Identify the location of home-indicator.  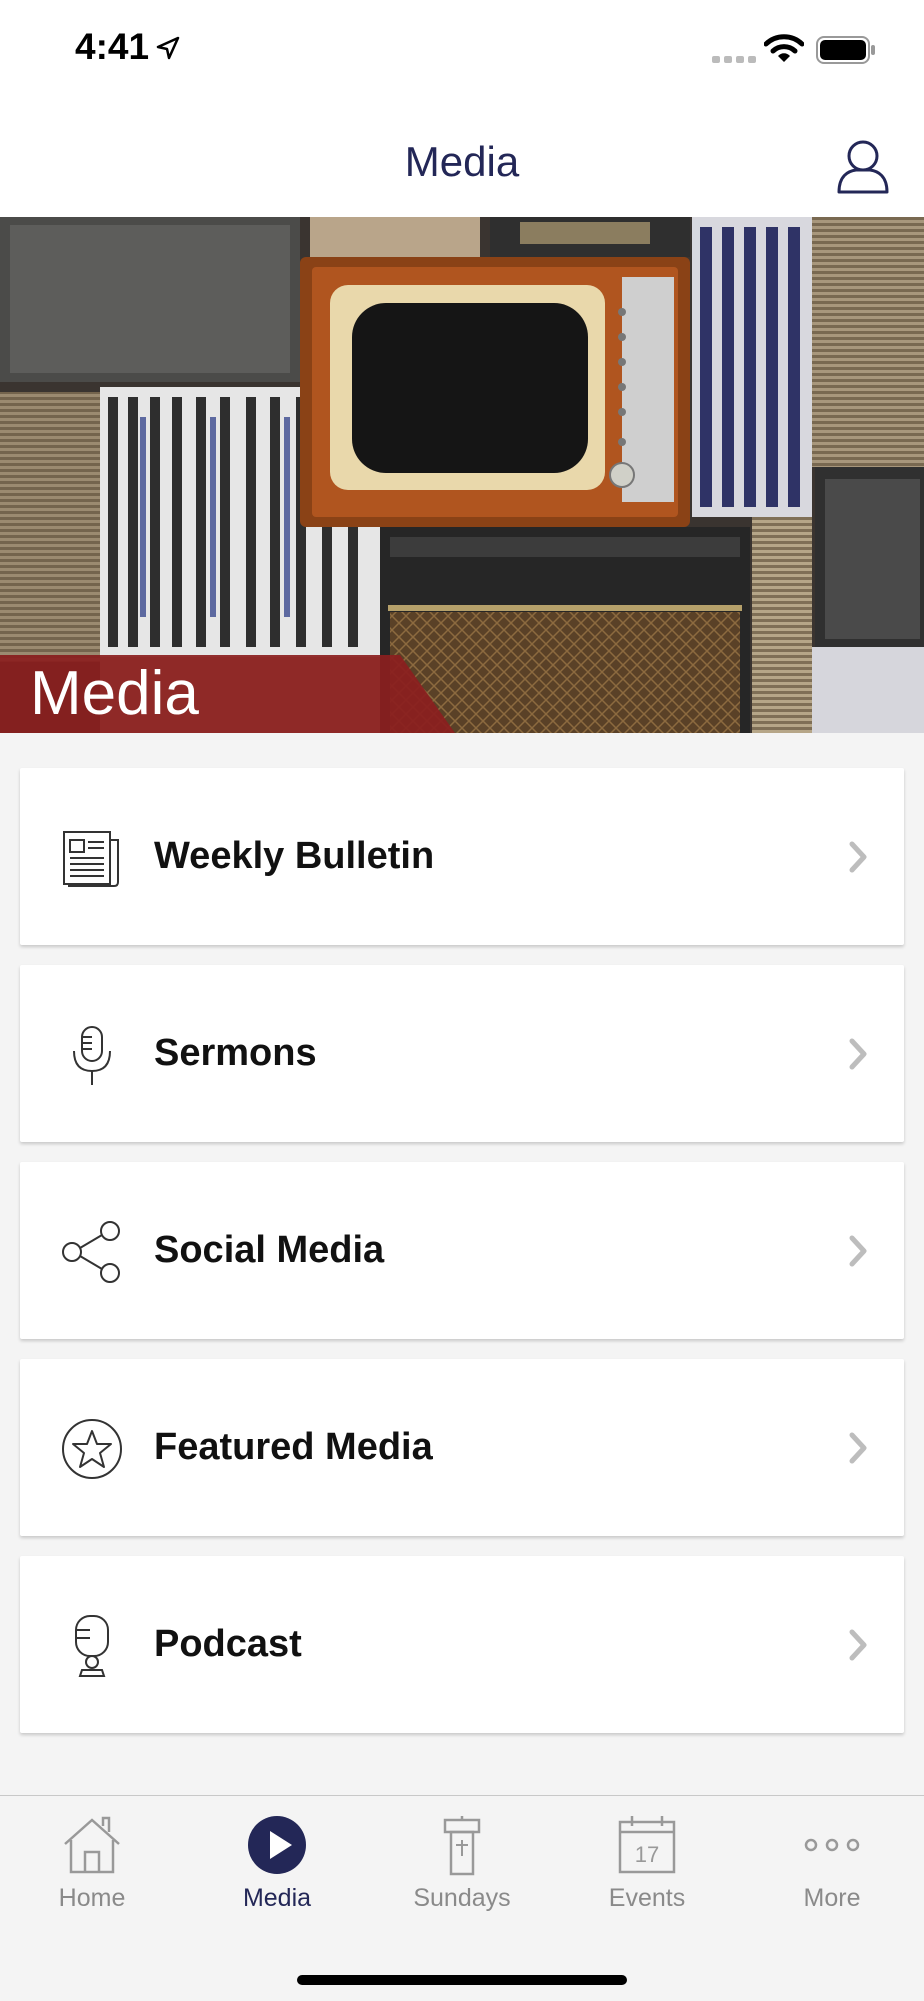
(462, 1980).